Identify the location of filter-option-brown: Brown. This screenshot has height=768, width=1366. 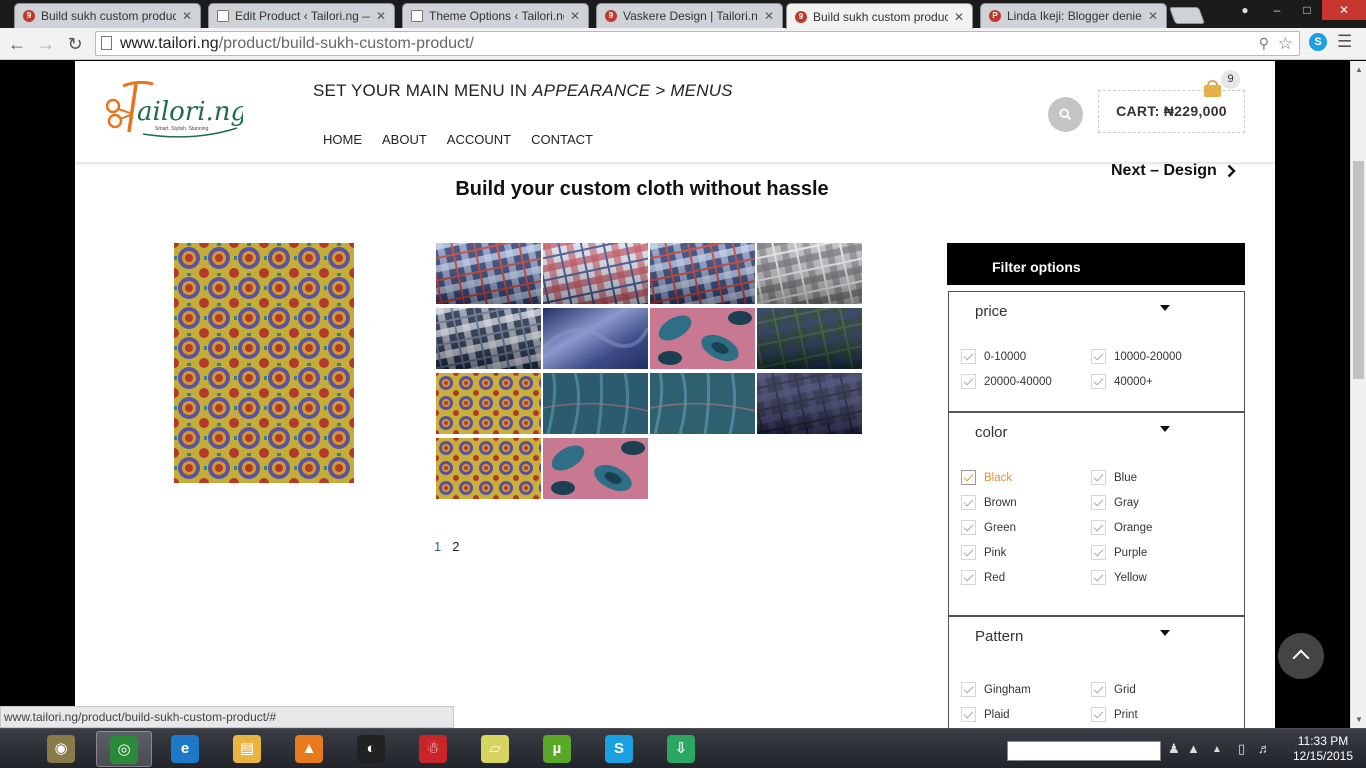
(989, 502).